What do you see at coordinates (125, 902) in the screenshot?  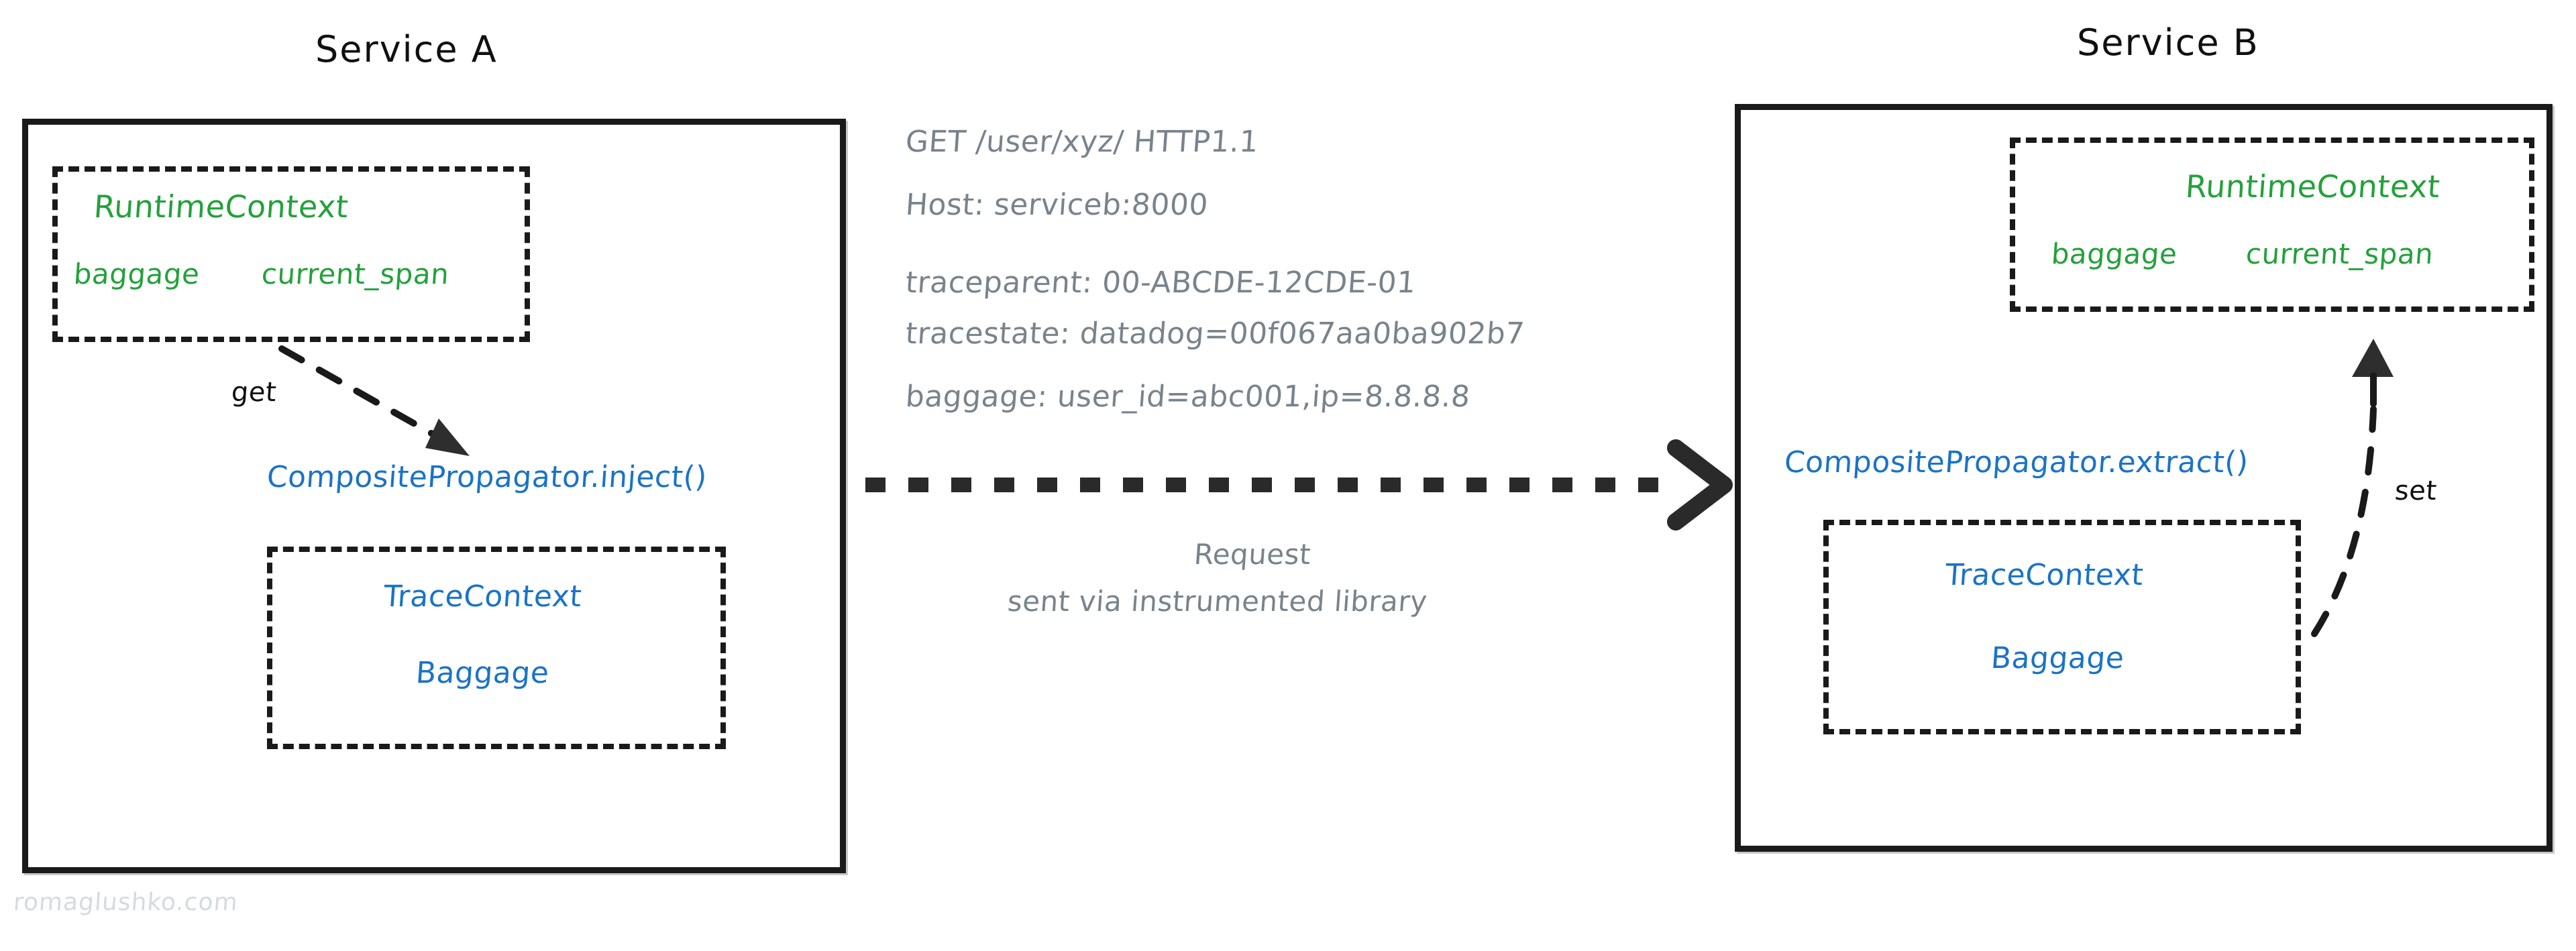 I see `watermark: romaglushko.com` at bounding box center [125, 902].